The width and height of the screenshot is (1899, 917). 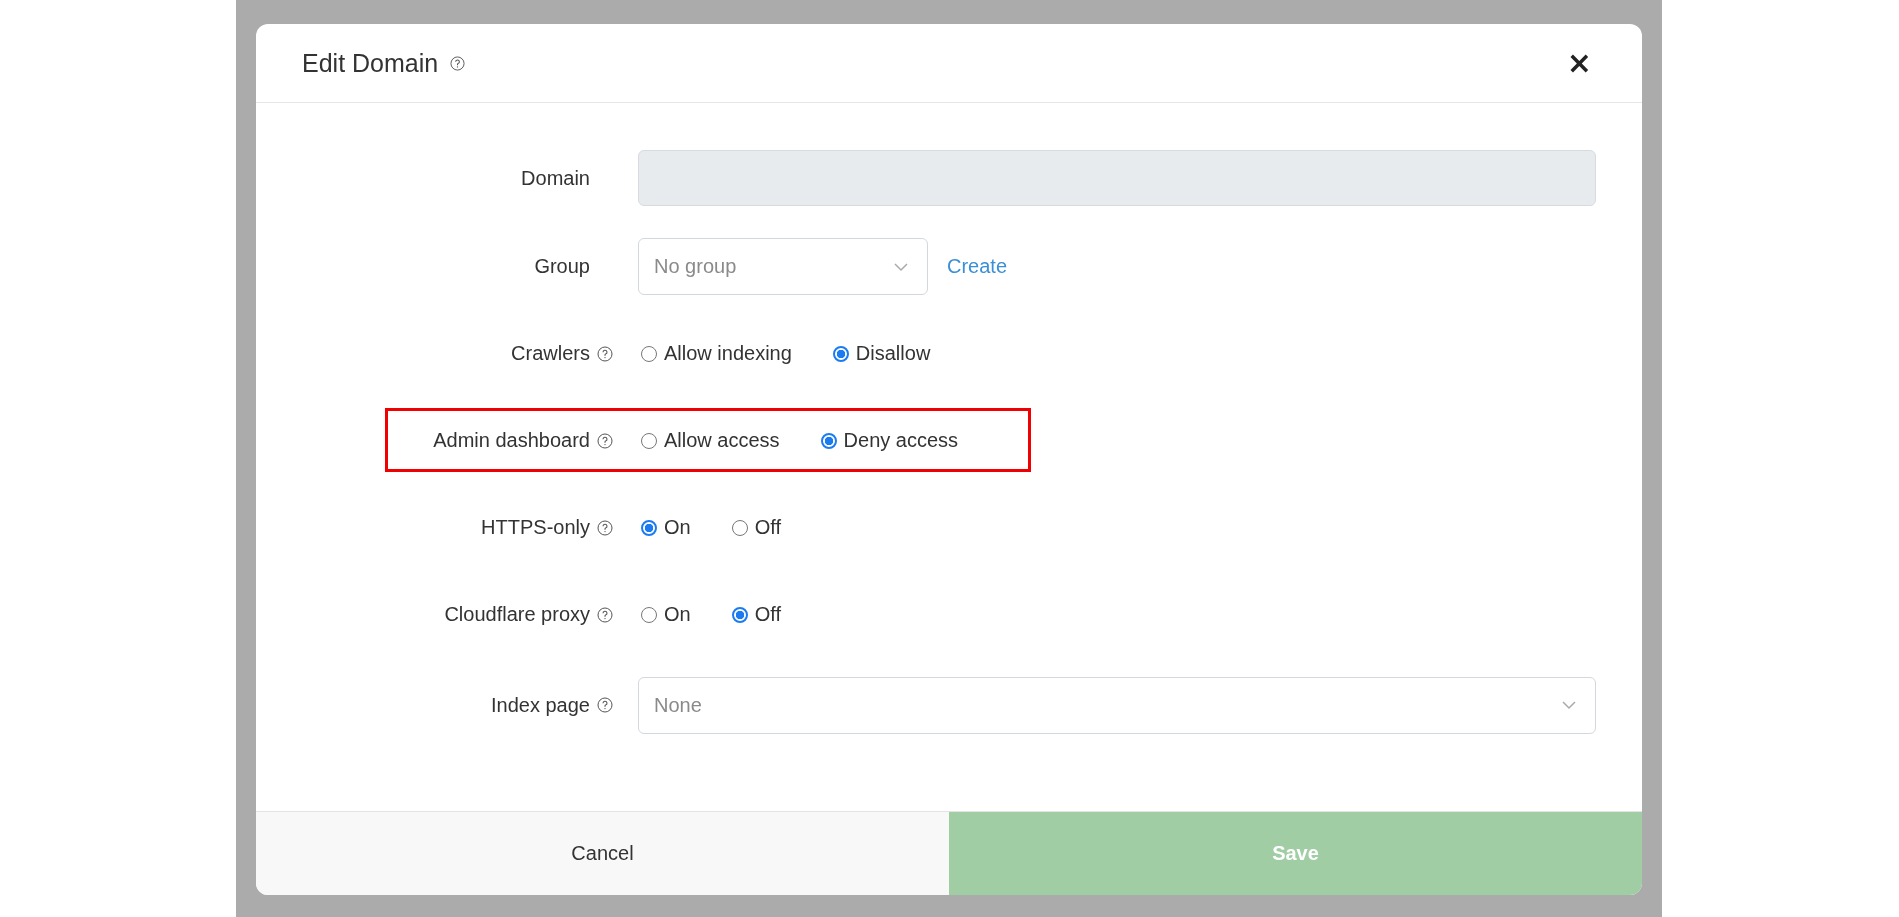 What do you see at coordinates (722, 440) in the screenshot?
I see `option-label: Allow access` at bounding box center [722, 440].